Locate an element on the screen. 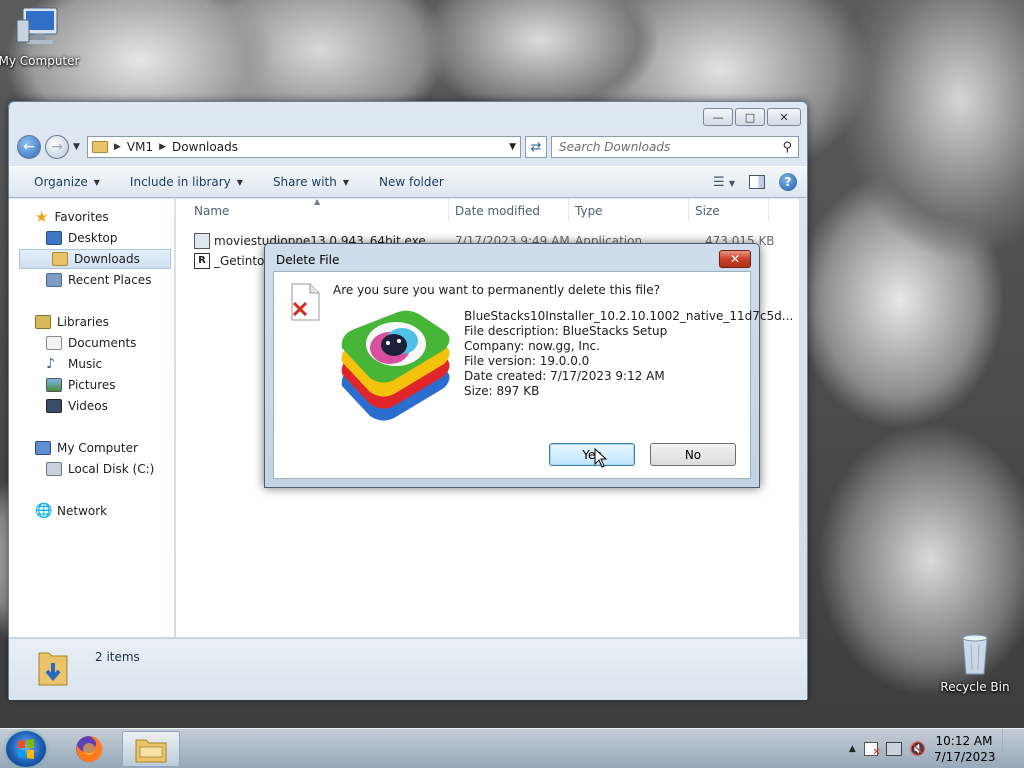 This screenshot has width=1024, height=768. taskbar-explorer is located at coordinates (151, 749).